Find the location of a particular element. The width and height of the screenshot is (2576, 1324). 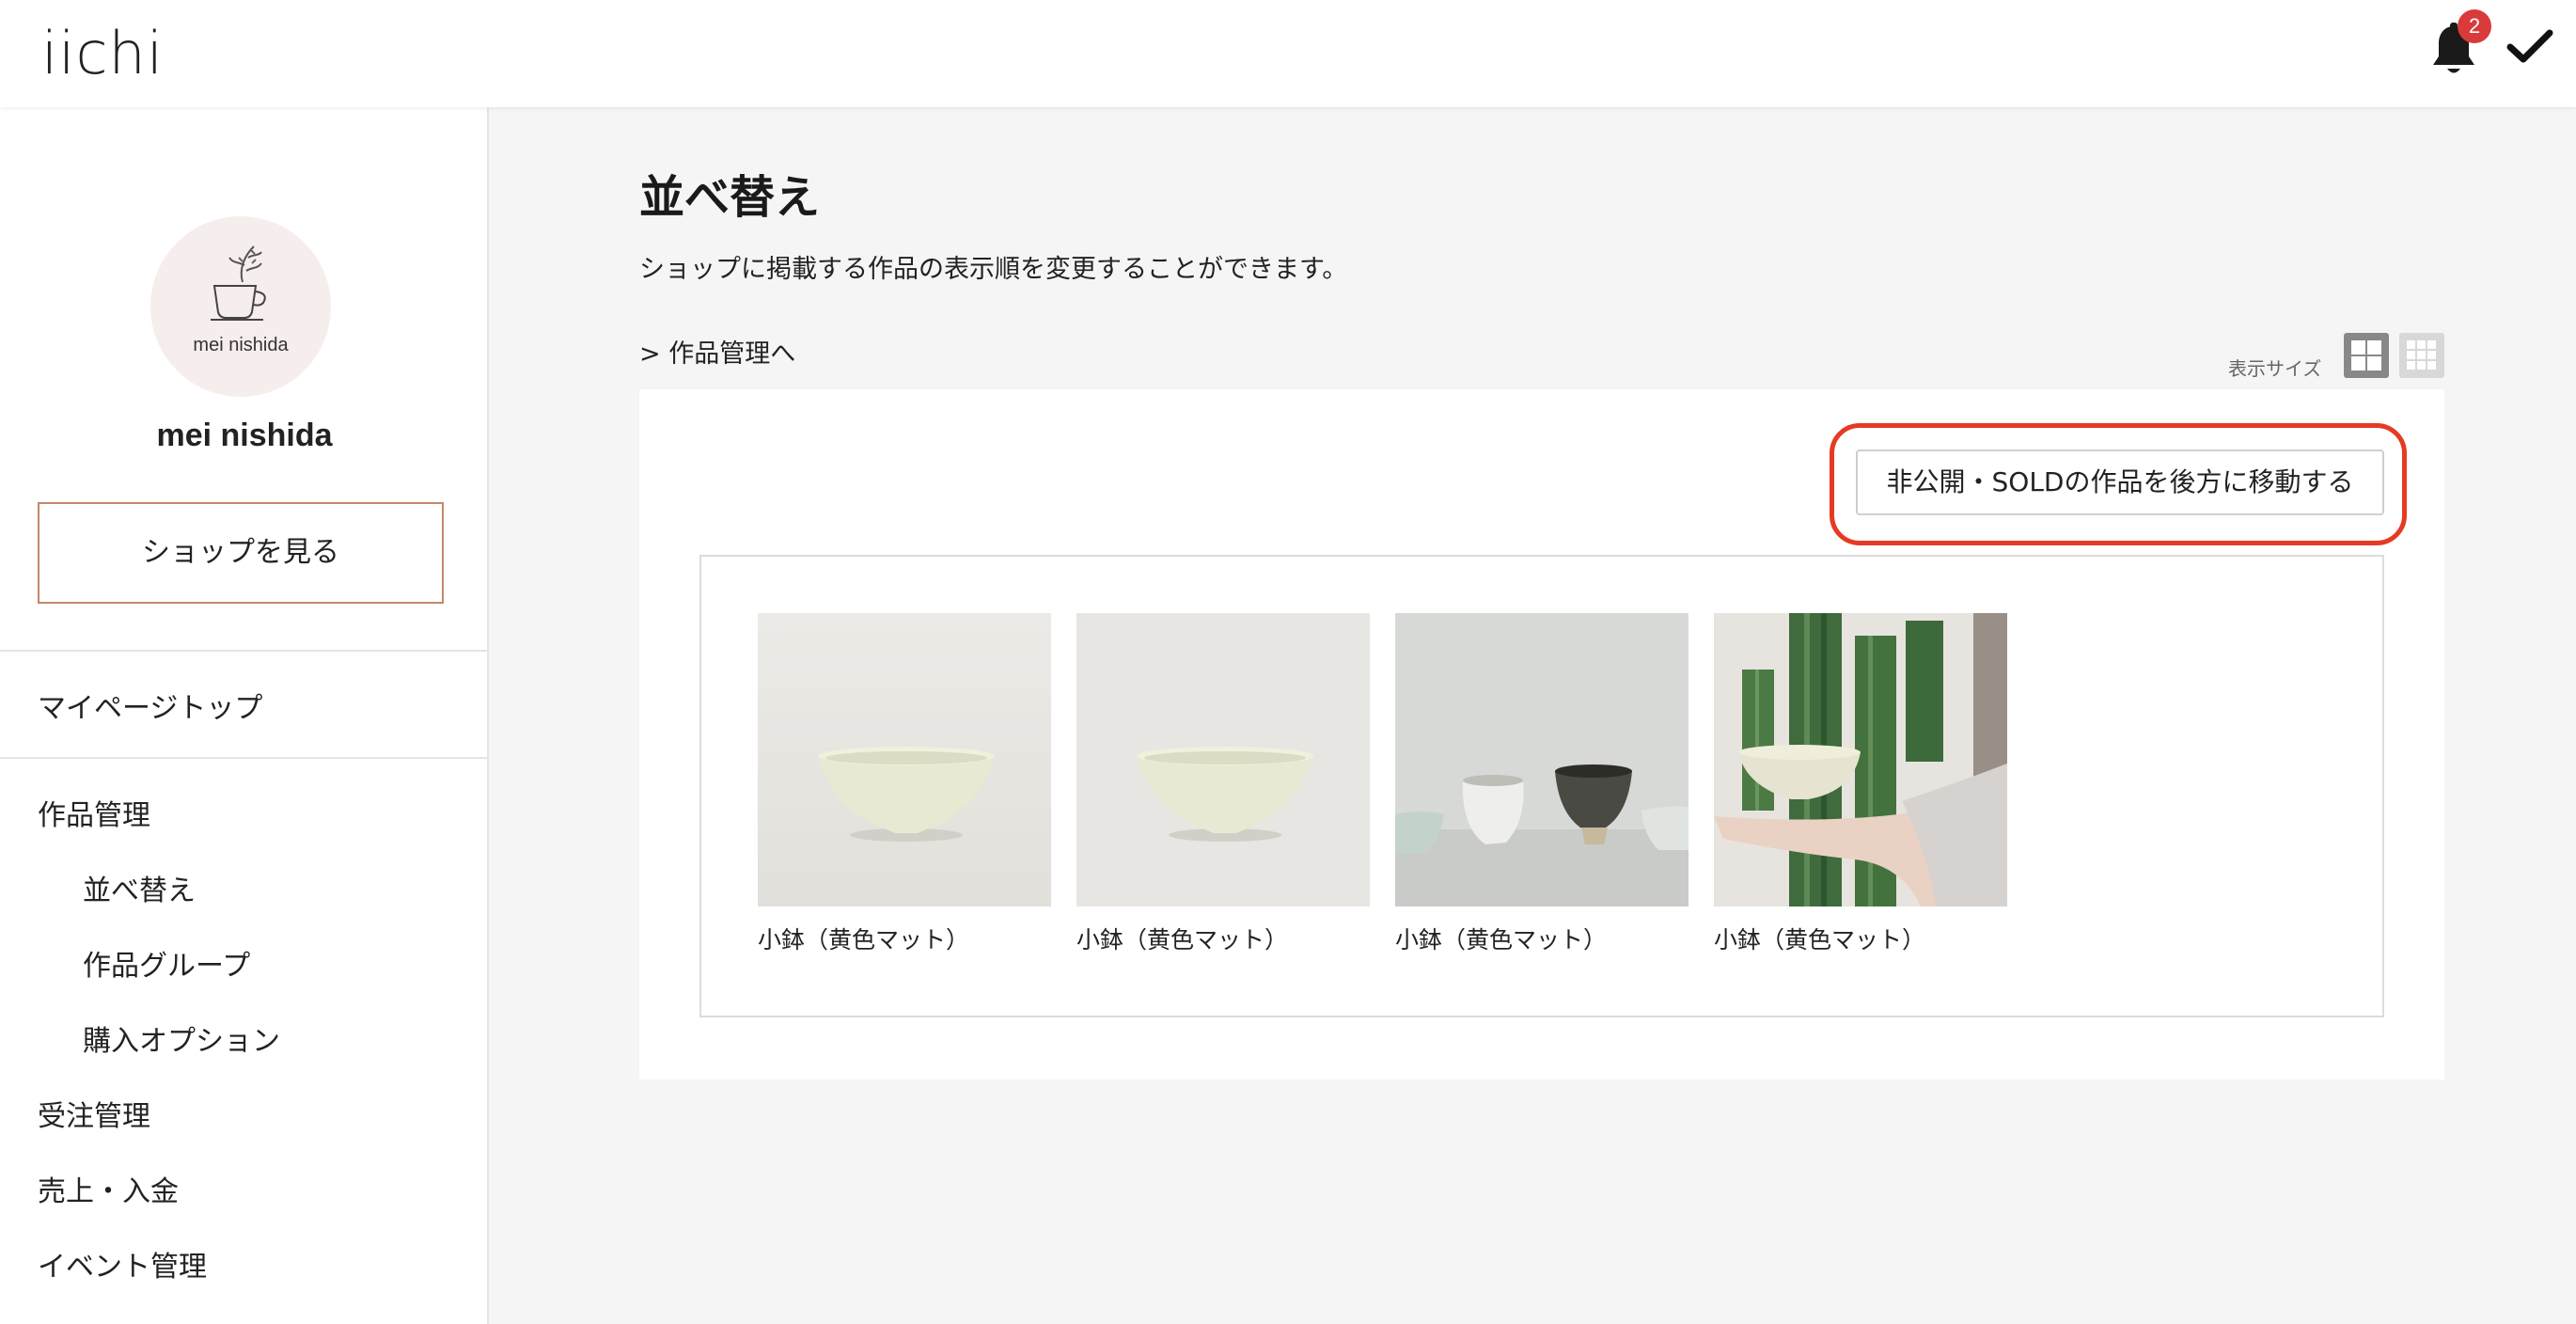

large-grid-icon is located at coordinates (2367, 355).